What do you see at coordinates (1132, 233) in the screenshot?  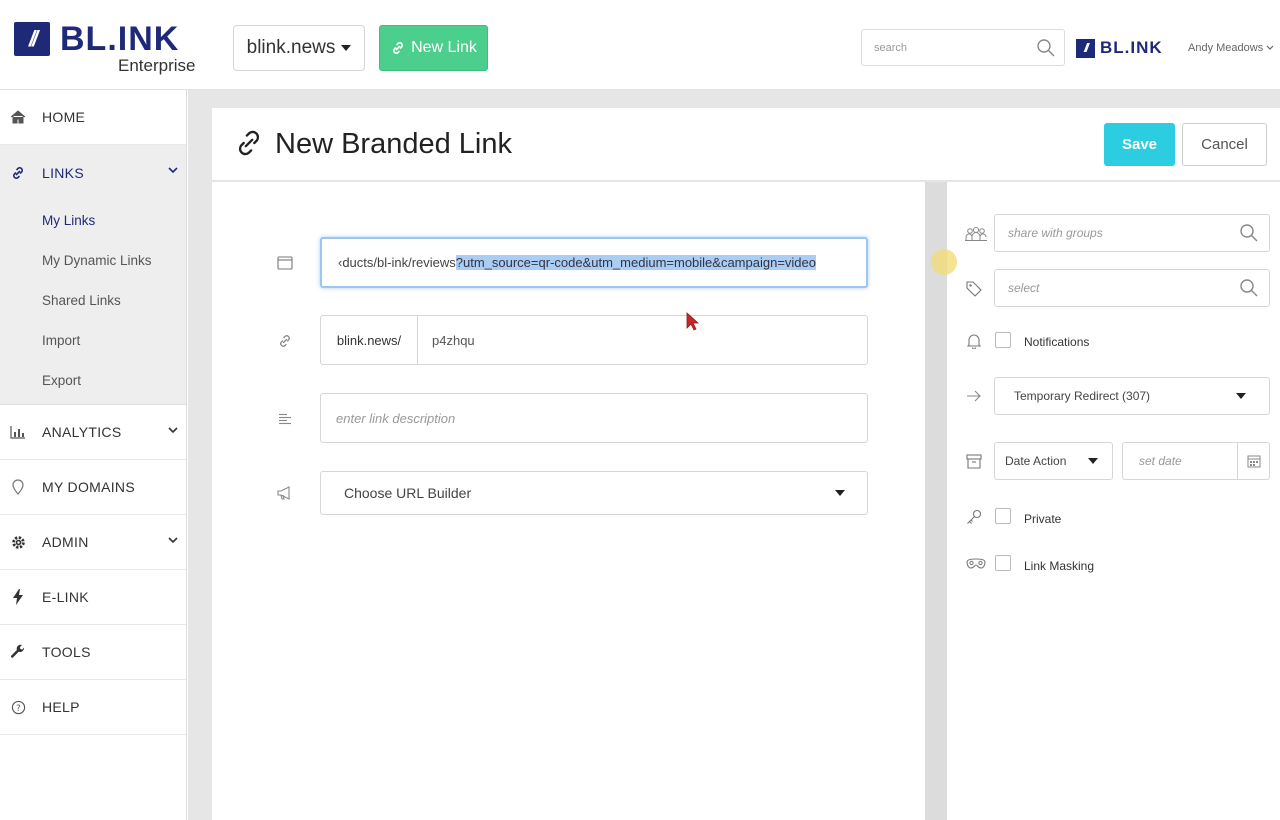 I see `share-groups-field: share with groups` at bounding box center [1132, 233].